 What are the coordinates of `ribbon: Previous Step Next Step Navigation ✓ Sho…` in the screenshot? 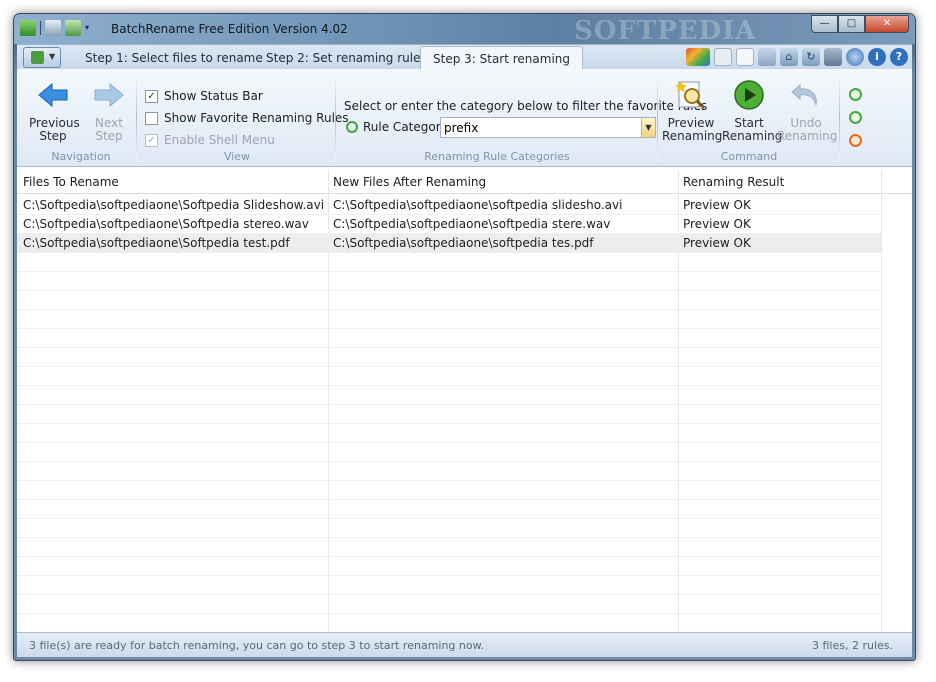 It's located at (464, 118).